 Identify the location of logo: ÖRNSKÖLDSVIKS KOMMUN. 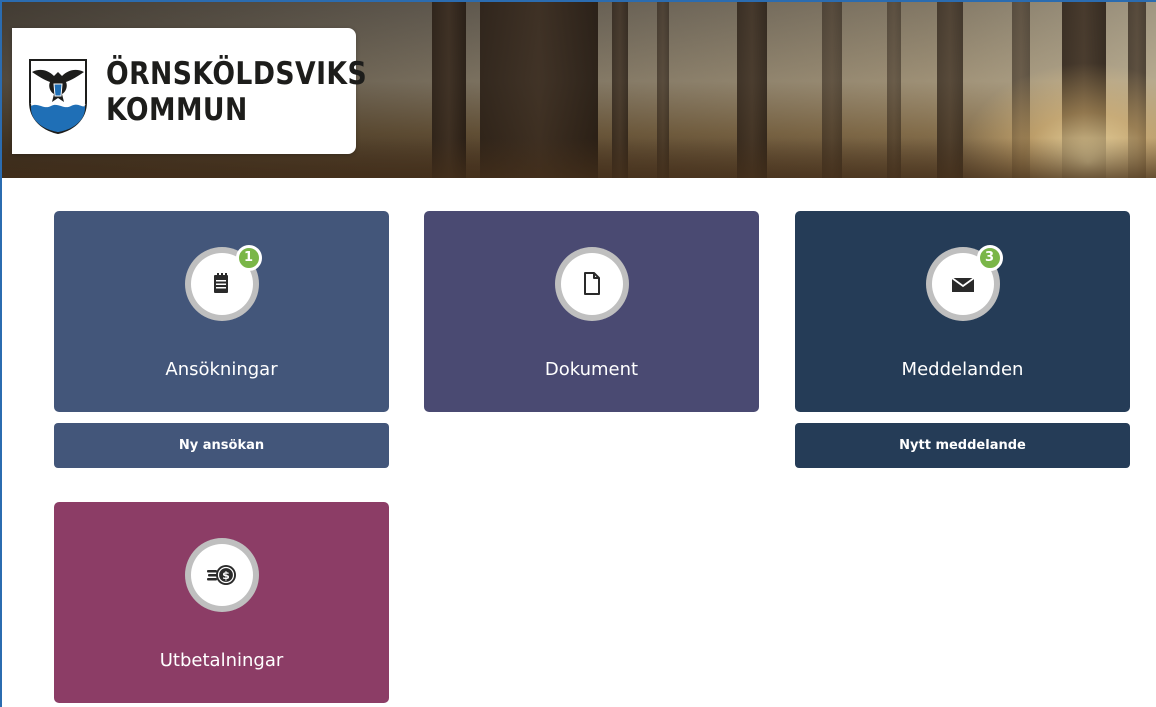
(189, 91).